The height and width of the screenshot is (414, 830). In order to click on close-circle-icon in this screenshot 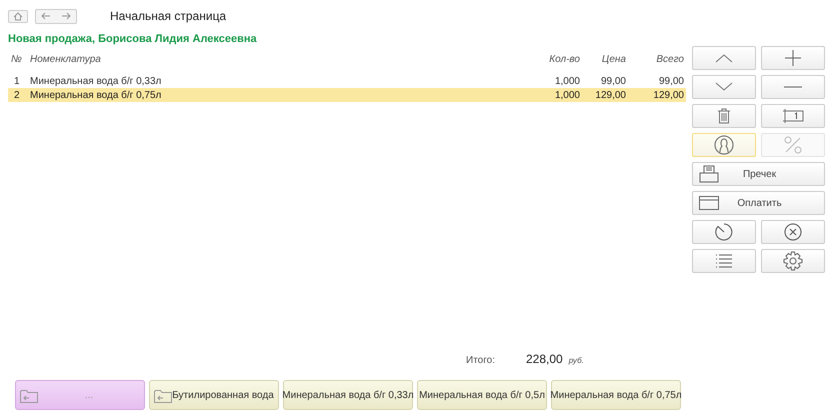, I will do `click(793, 232)`.